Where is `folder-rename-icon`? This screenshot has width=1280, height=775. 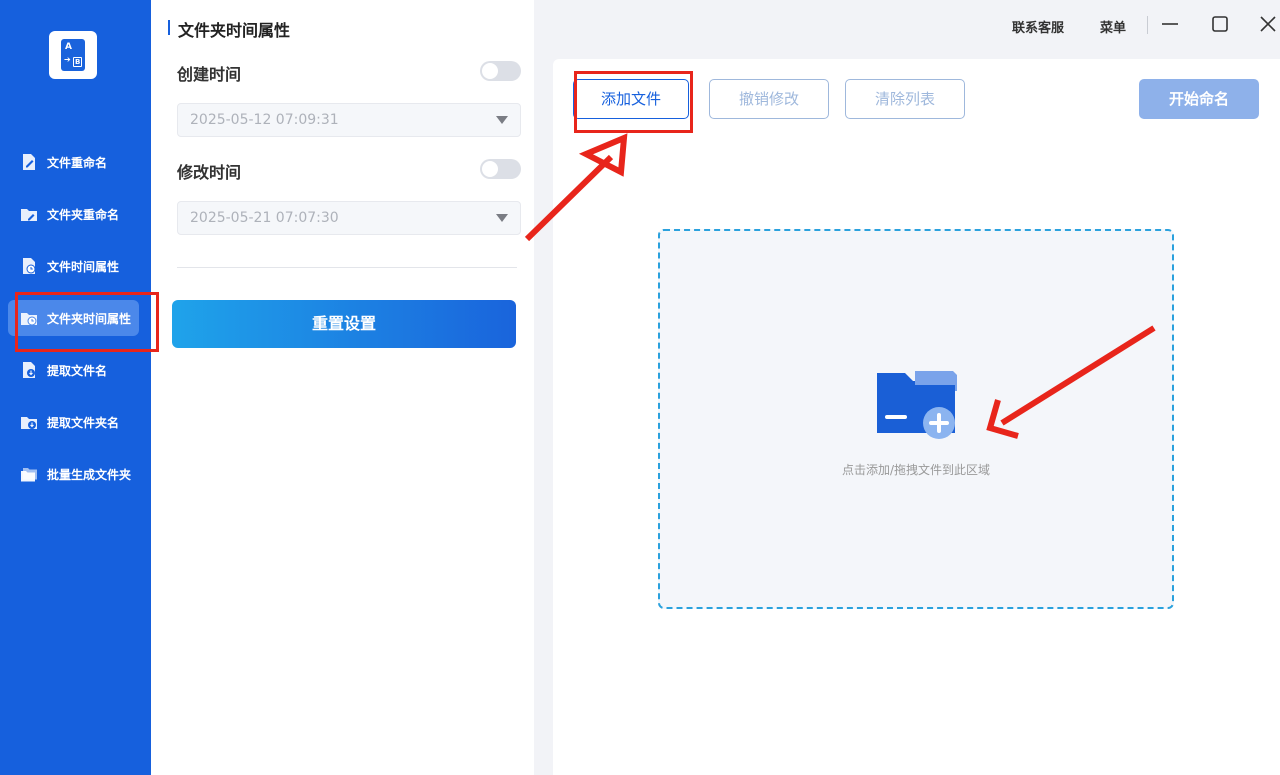
folder-rename-icon is located at coordinates (29, 214).